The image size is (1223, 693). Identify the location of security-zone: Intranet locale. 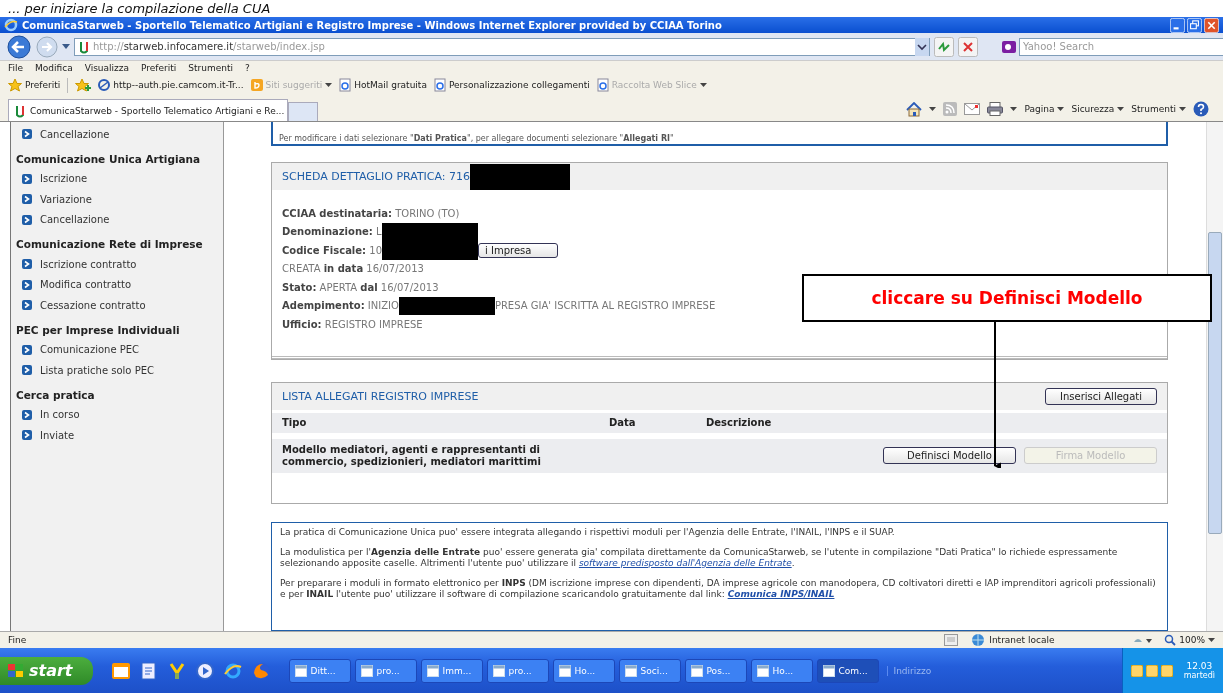
(1045, 640).